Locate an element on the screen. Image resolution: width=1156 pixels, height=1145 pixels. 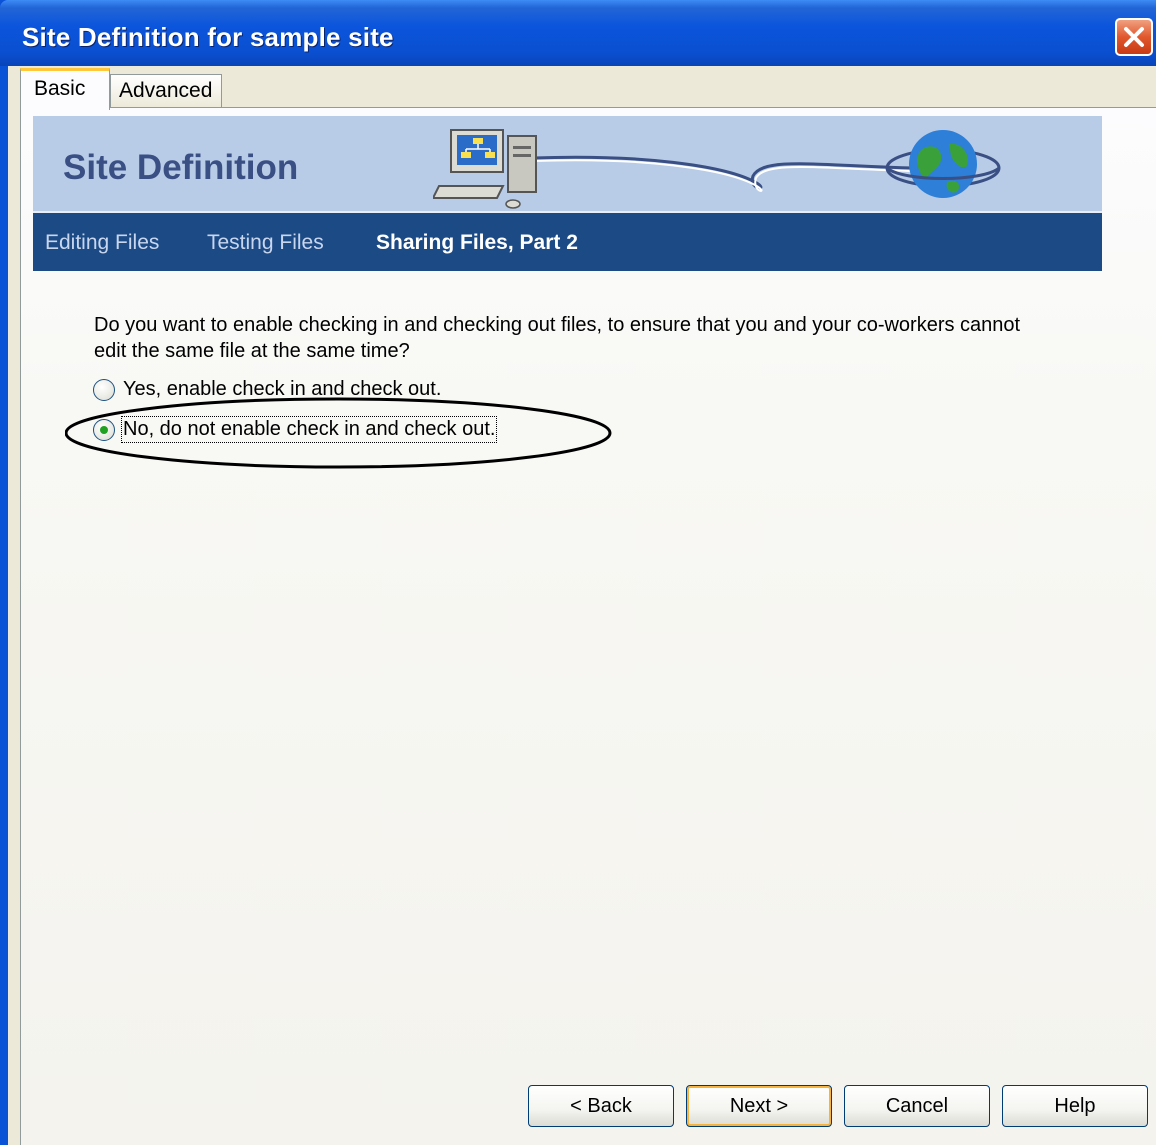
banner: Site Definition is located at coordinates (567, 163).